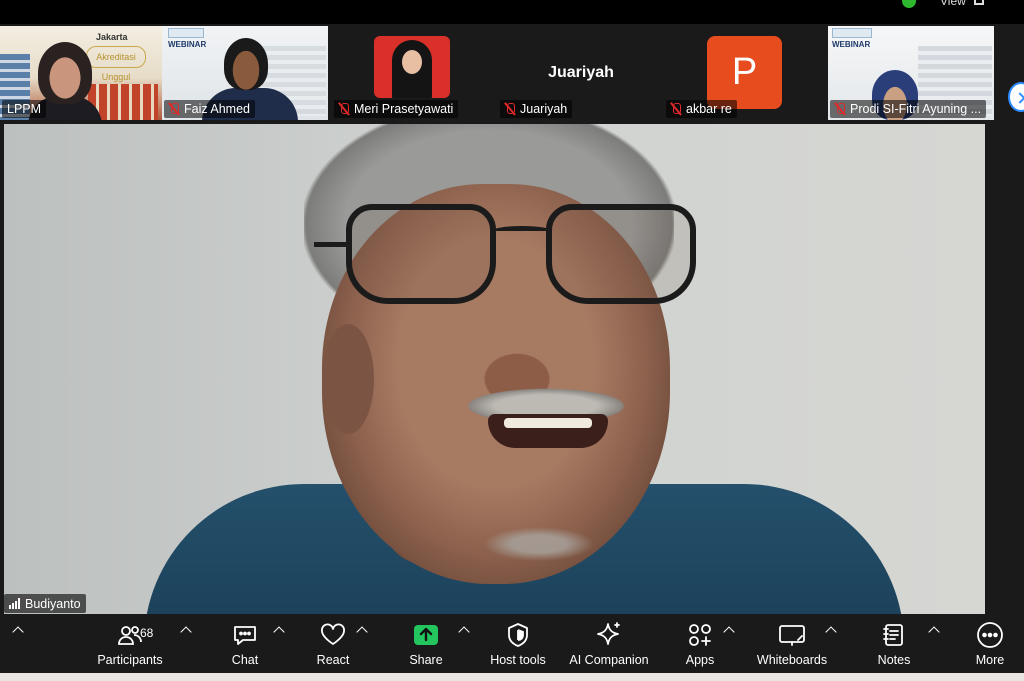  What do you see at coordinates (130, 660) in the screenshot?
I see `participants-label: Participants` at bounding box center [130, 660].